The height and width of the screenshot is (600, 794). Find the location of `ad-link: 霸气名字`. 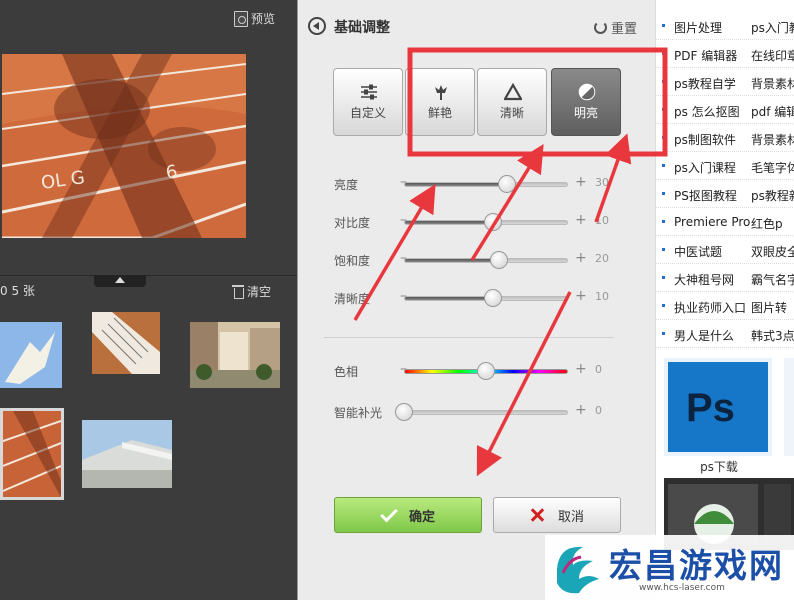

ad-link: 霸气名字 is located at coordinates (772, 279).